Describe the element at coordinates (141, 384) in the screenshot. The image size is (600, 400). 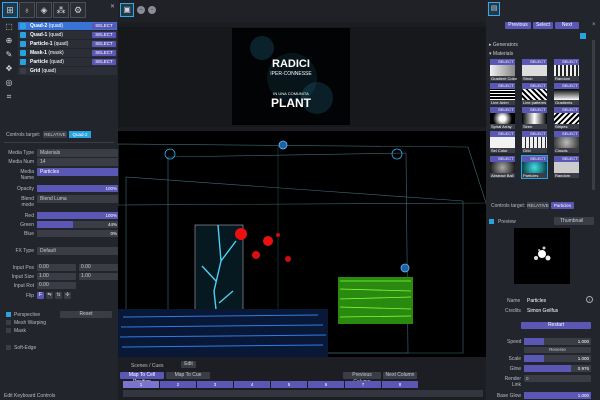
I see `cue-cell: 1` at that location.